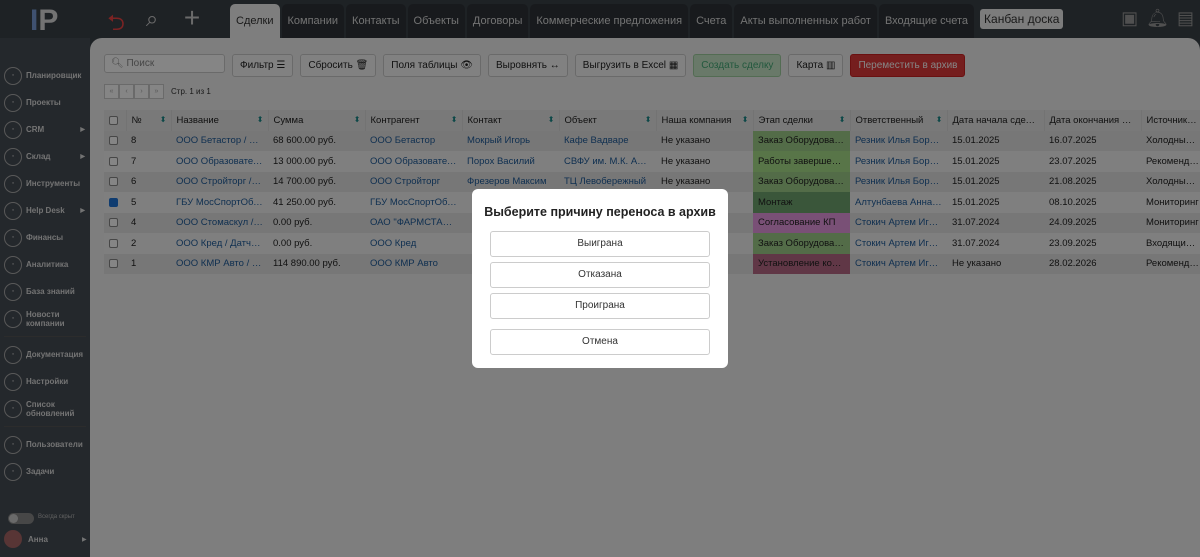  I want to click on lost-button: Проиграна, so click(600, 306).